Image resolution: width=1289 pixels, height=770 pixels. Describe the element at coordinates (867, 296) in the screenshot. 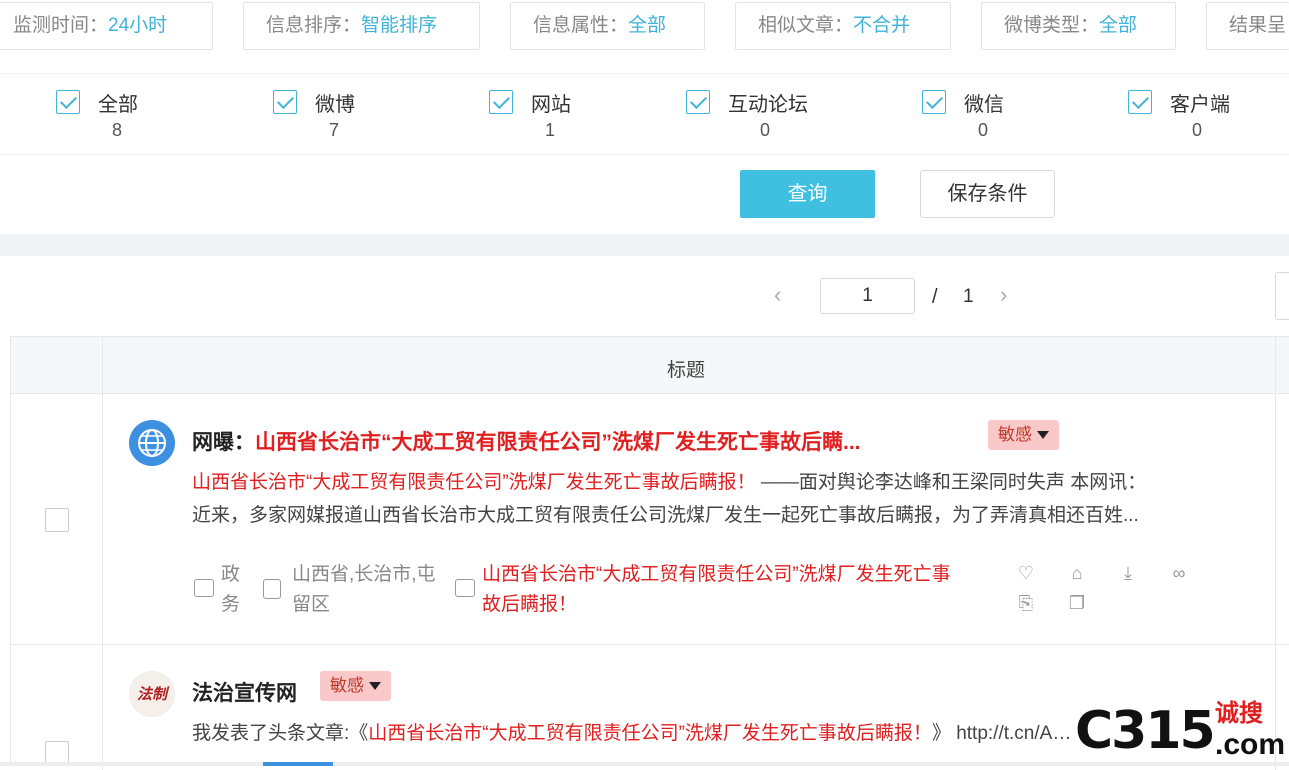

I see `page-number-input` at that location.